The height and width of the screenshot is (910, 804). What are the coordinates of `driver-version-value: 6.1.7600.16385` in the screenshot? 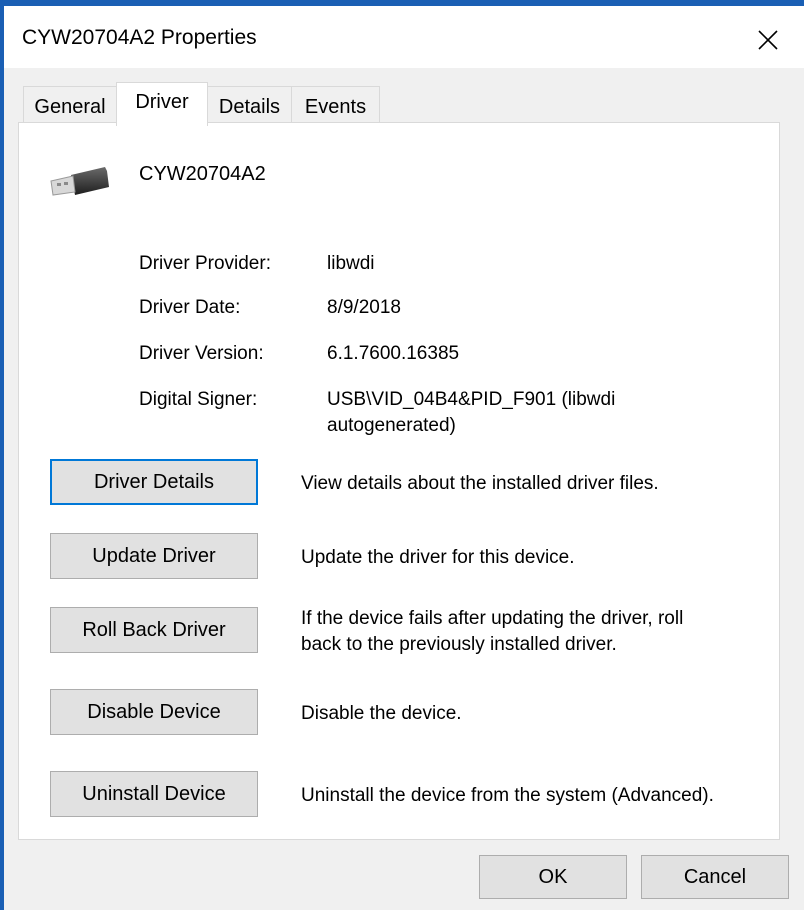 It's located at (393, 353).